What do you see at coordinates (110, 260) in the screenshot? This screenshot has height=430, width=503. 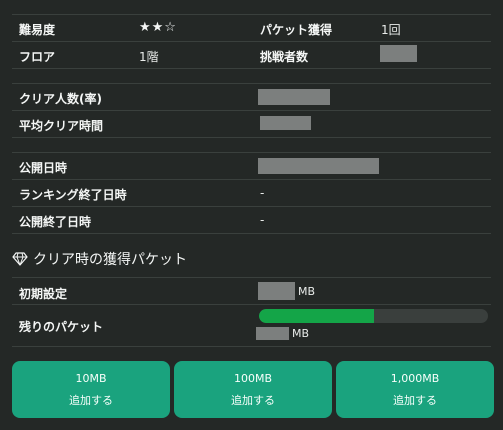 I see `packet-section-title-text: クリア時の獲得パケット` at bounding box center [110, 260].